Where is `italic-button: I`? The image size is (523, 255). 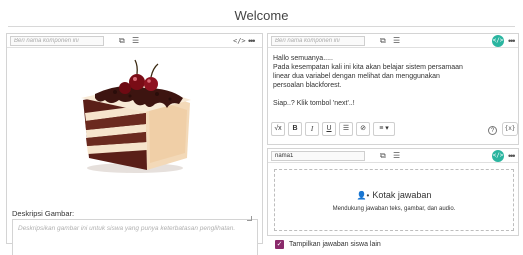
italic-button: I is located at coordinates (312, 129).